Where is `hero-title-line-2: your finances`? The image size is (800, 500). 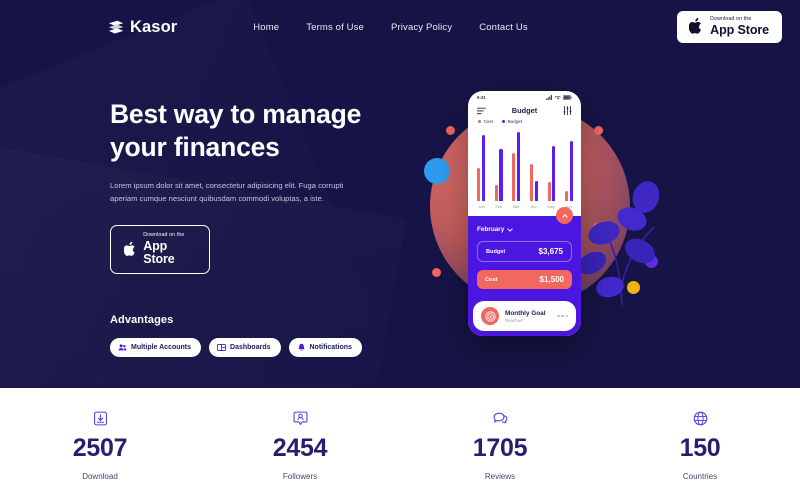 hero-title-line-2: your finances is located at coordinates (195, 147).